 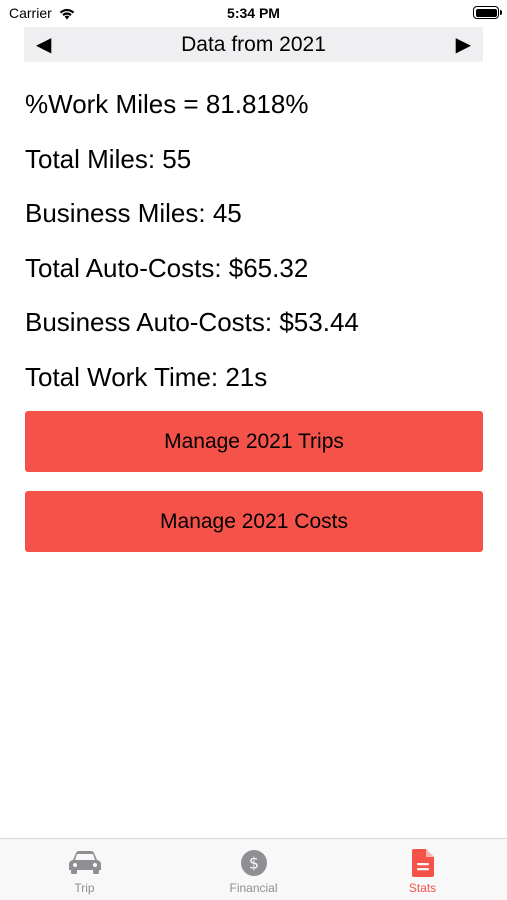 What do you see at coordinates (108, 158) in the screenshot?
I see `total-miles: Total Miles: 55` at bounding box center [108, 158].